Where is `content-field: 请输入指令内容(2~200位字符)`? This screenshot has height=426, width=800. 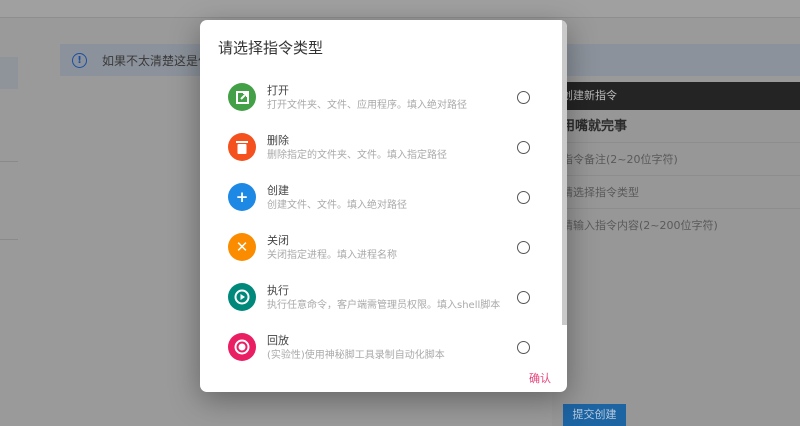
content-field: 请输入指令内容(2~200位字符) is located at coordinates (676, 225).